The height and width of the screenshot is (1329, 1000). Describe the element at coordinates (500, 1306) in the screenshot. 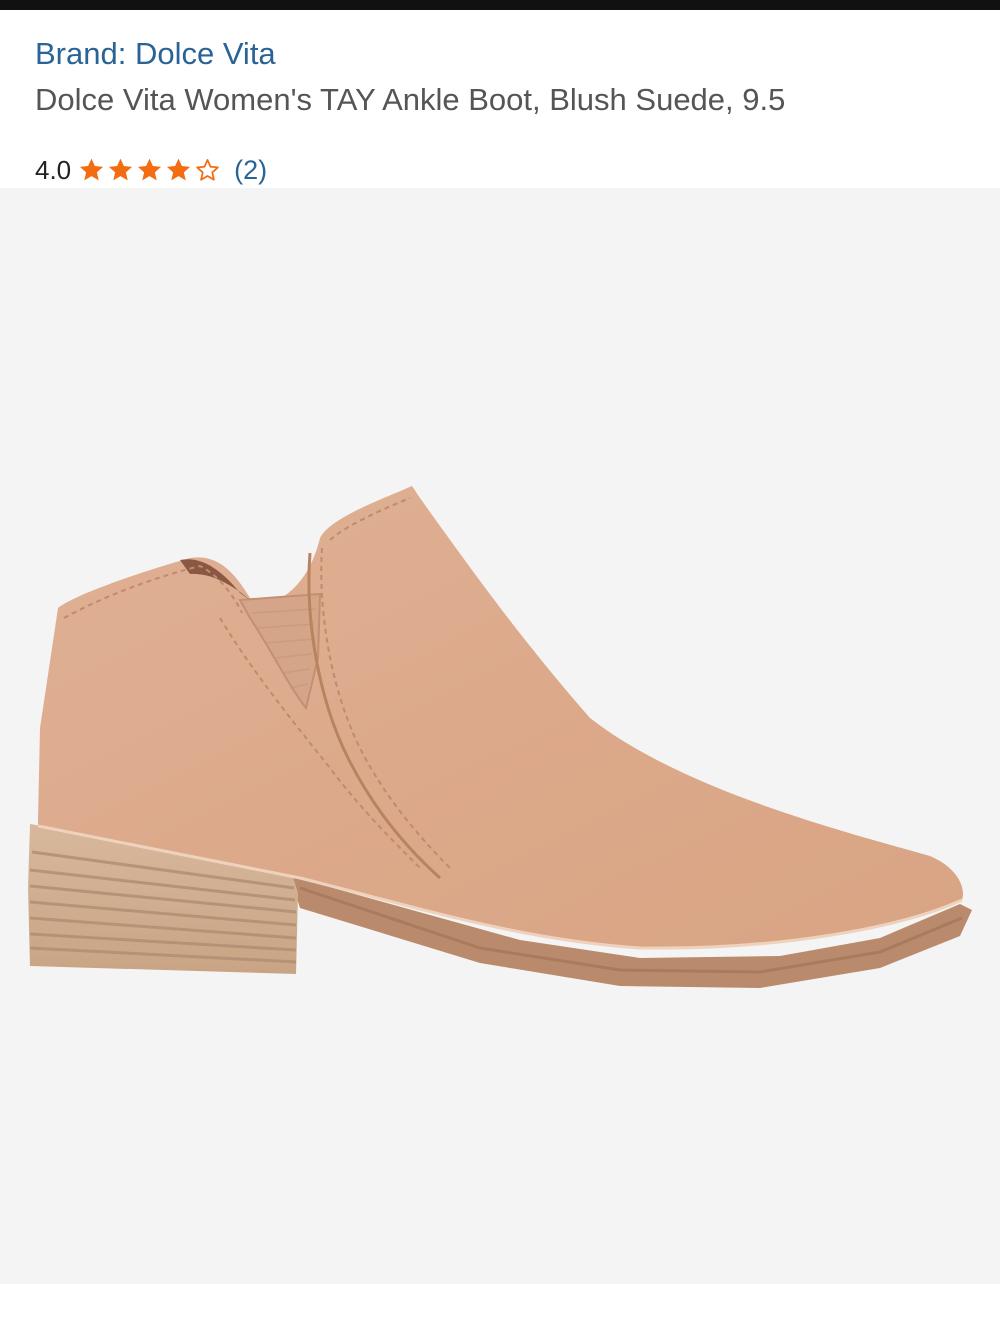

I see `bottom-spacer` at that location.